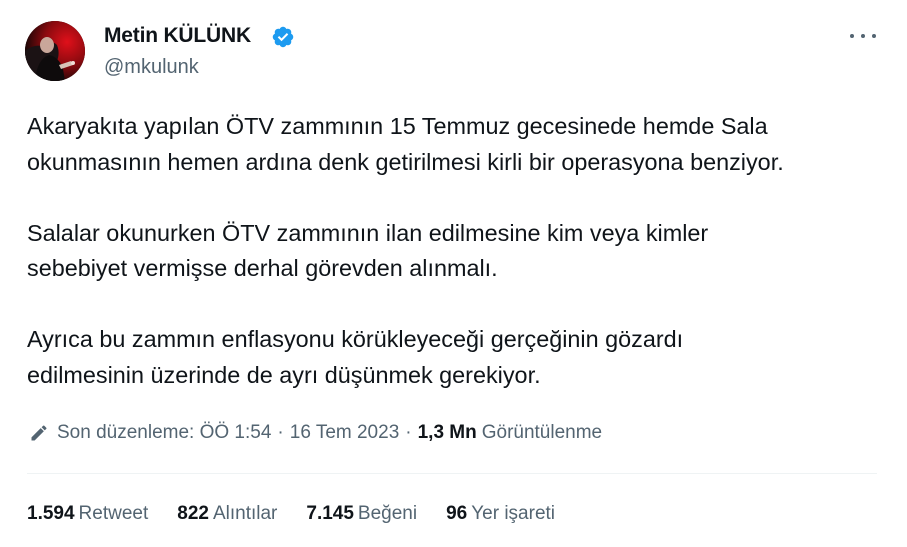  Describe the element at coordinates (283, 37) in the screenshot. I see `verified-badge-icon` at that location.